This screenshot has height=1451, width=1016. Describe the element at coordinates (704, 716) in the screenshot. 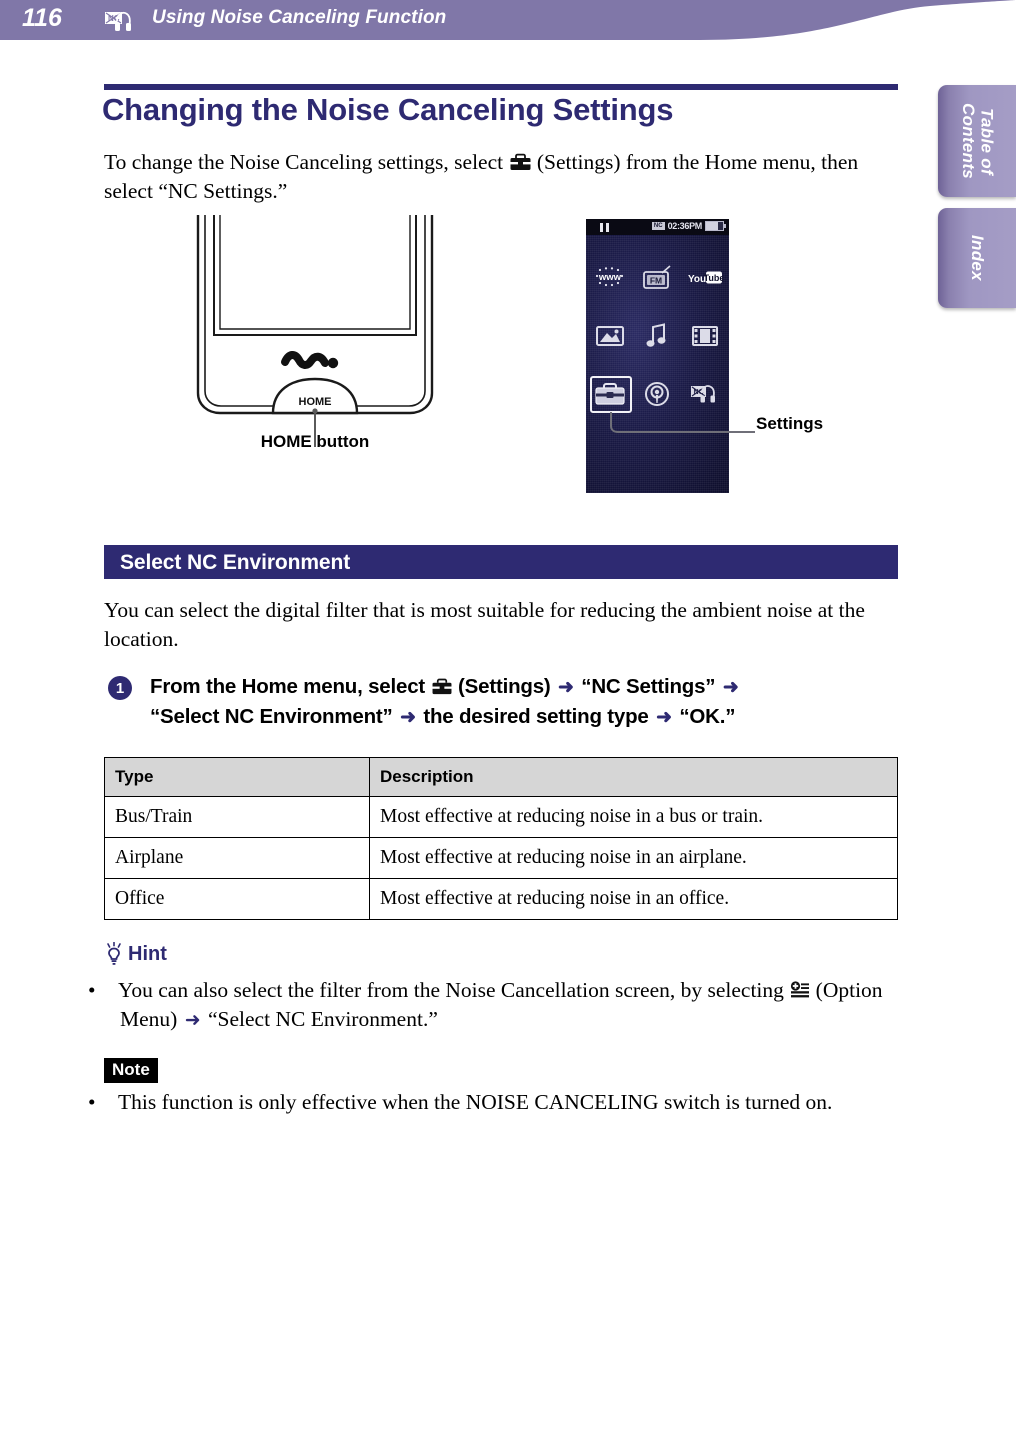

I see `step-text-part6: “OK.”` at that location.